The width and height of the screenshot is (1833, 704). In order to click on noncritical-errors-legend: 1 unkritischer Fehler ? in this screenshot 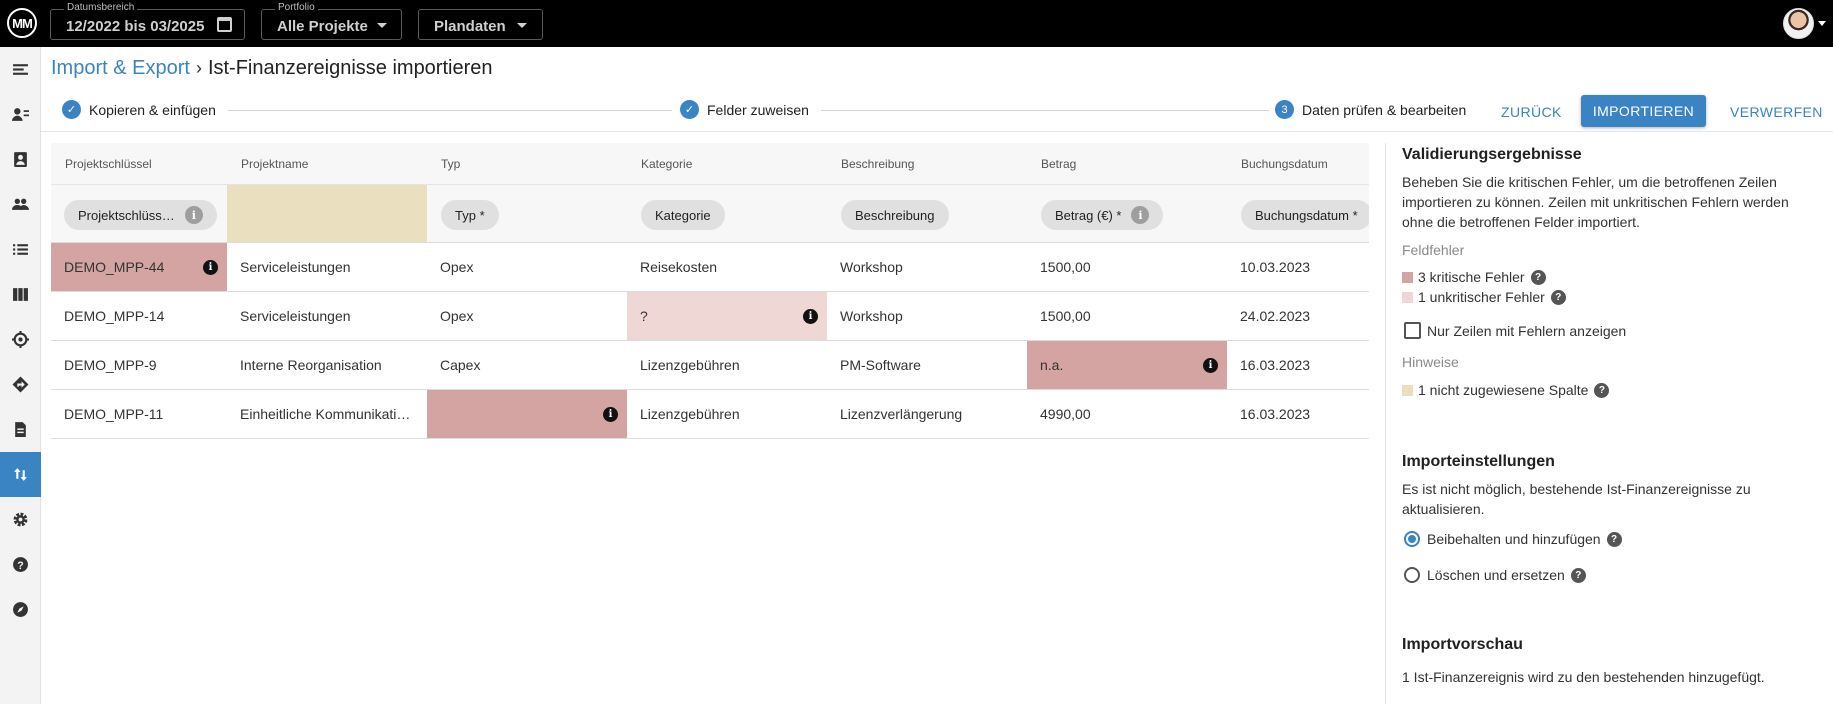, I will do `click(1484, 297)`.